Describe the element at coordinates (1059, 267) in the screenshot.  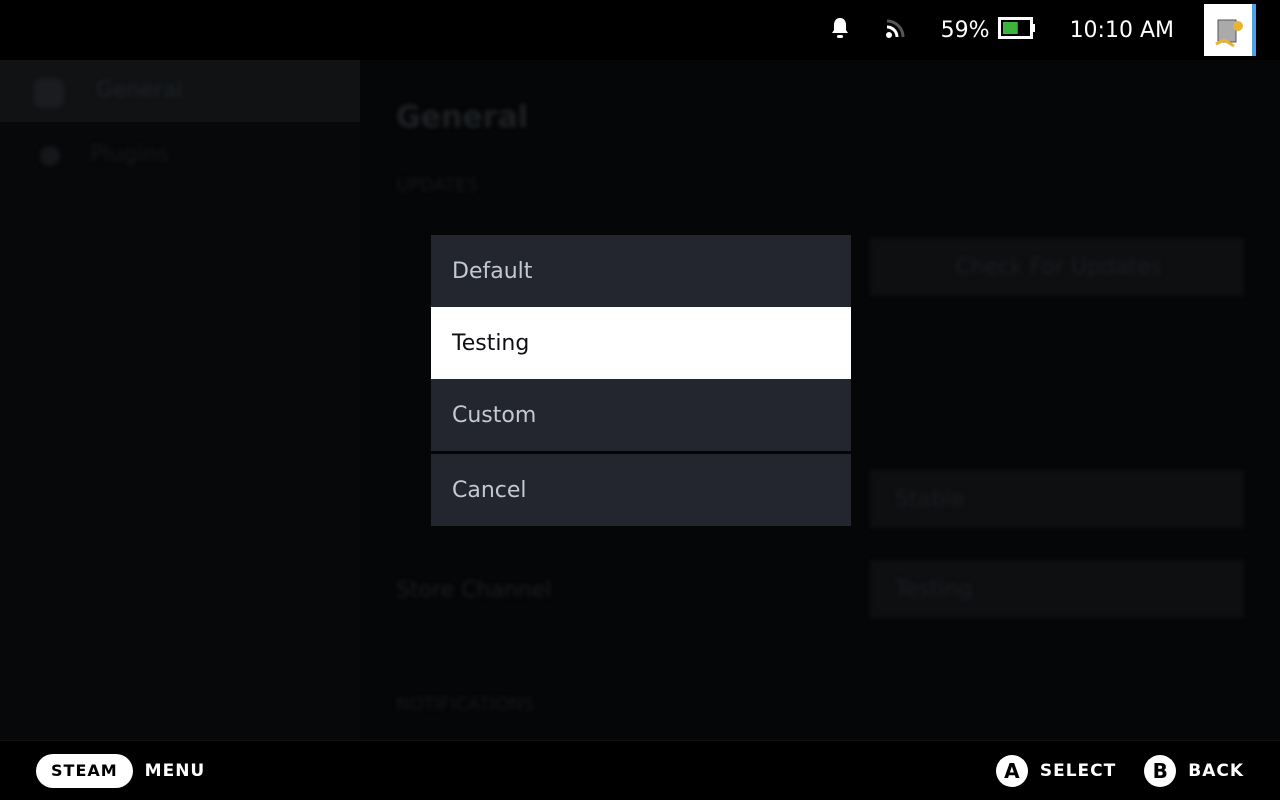
I see `check-updates-label: Check For Updates` at that location.